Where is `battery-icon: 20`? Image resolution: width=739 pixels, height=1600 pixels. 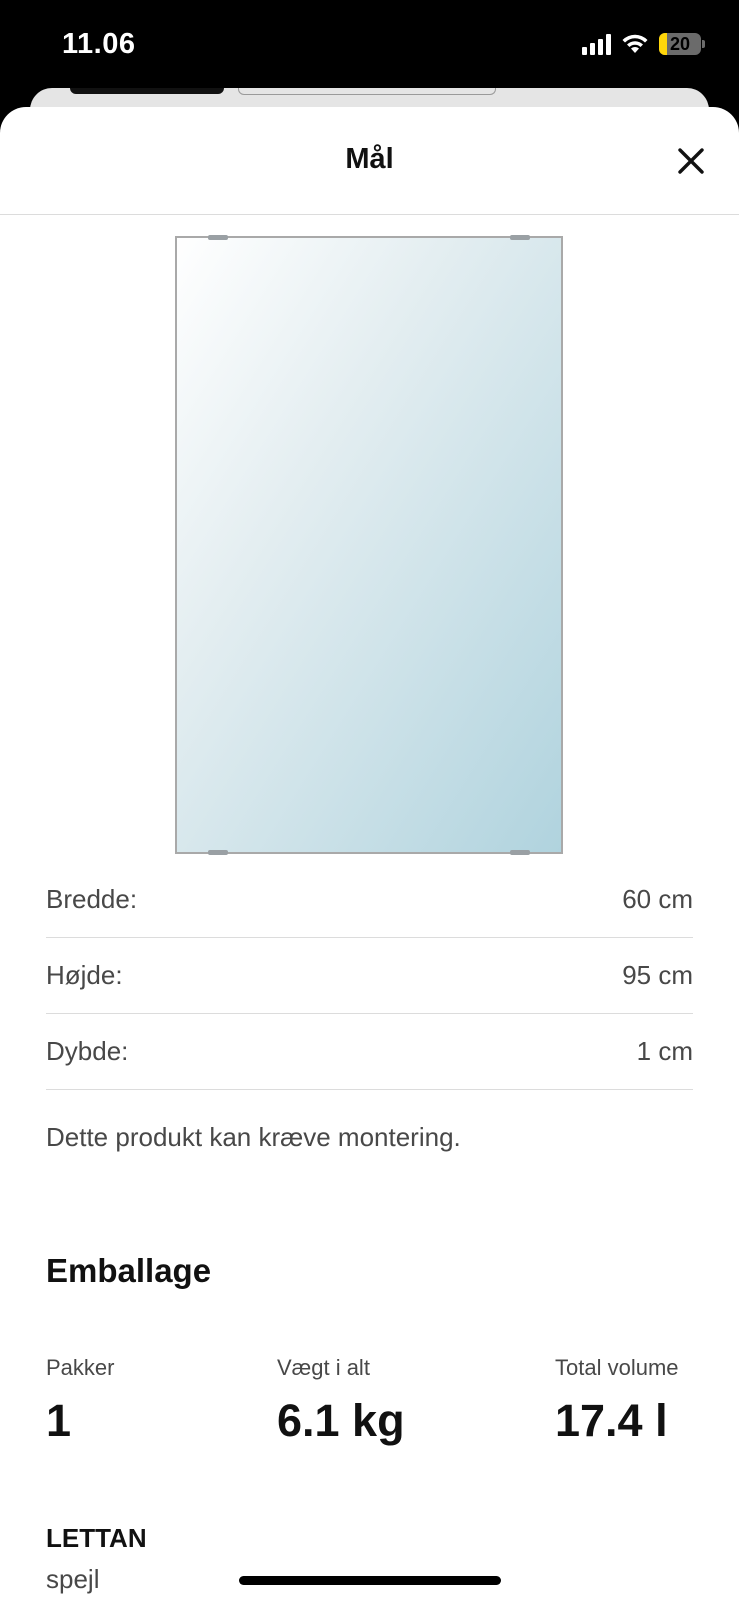 battery-icon: 20 is located at coordinates (680, 44).